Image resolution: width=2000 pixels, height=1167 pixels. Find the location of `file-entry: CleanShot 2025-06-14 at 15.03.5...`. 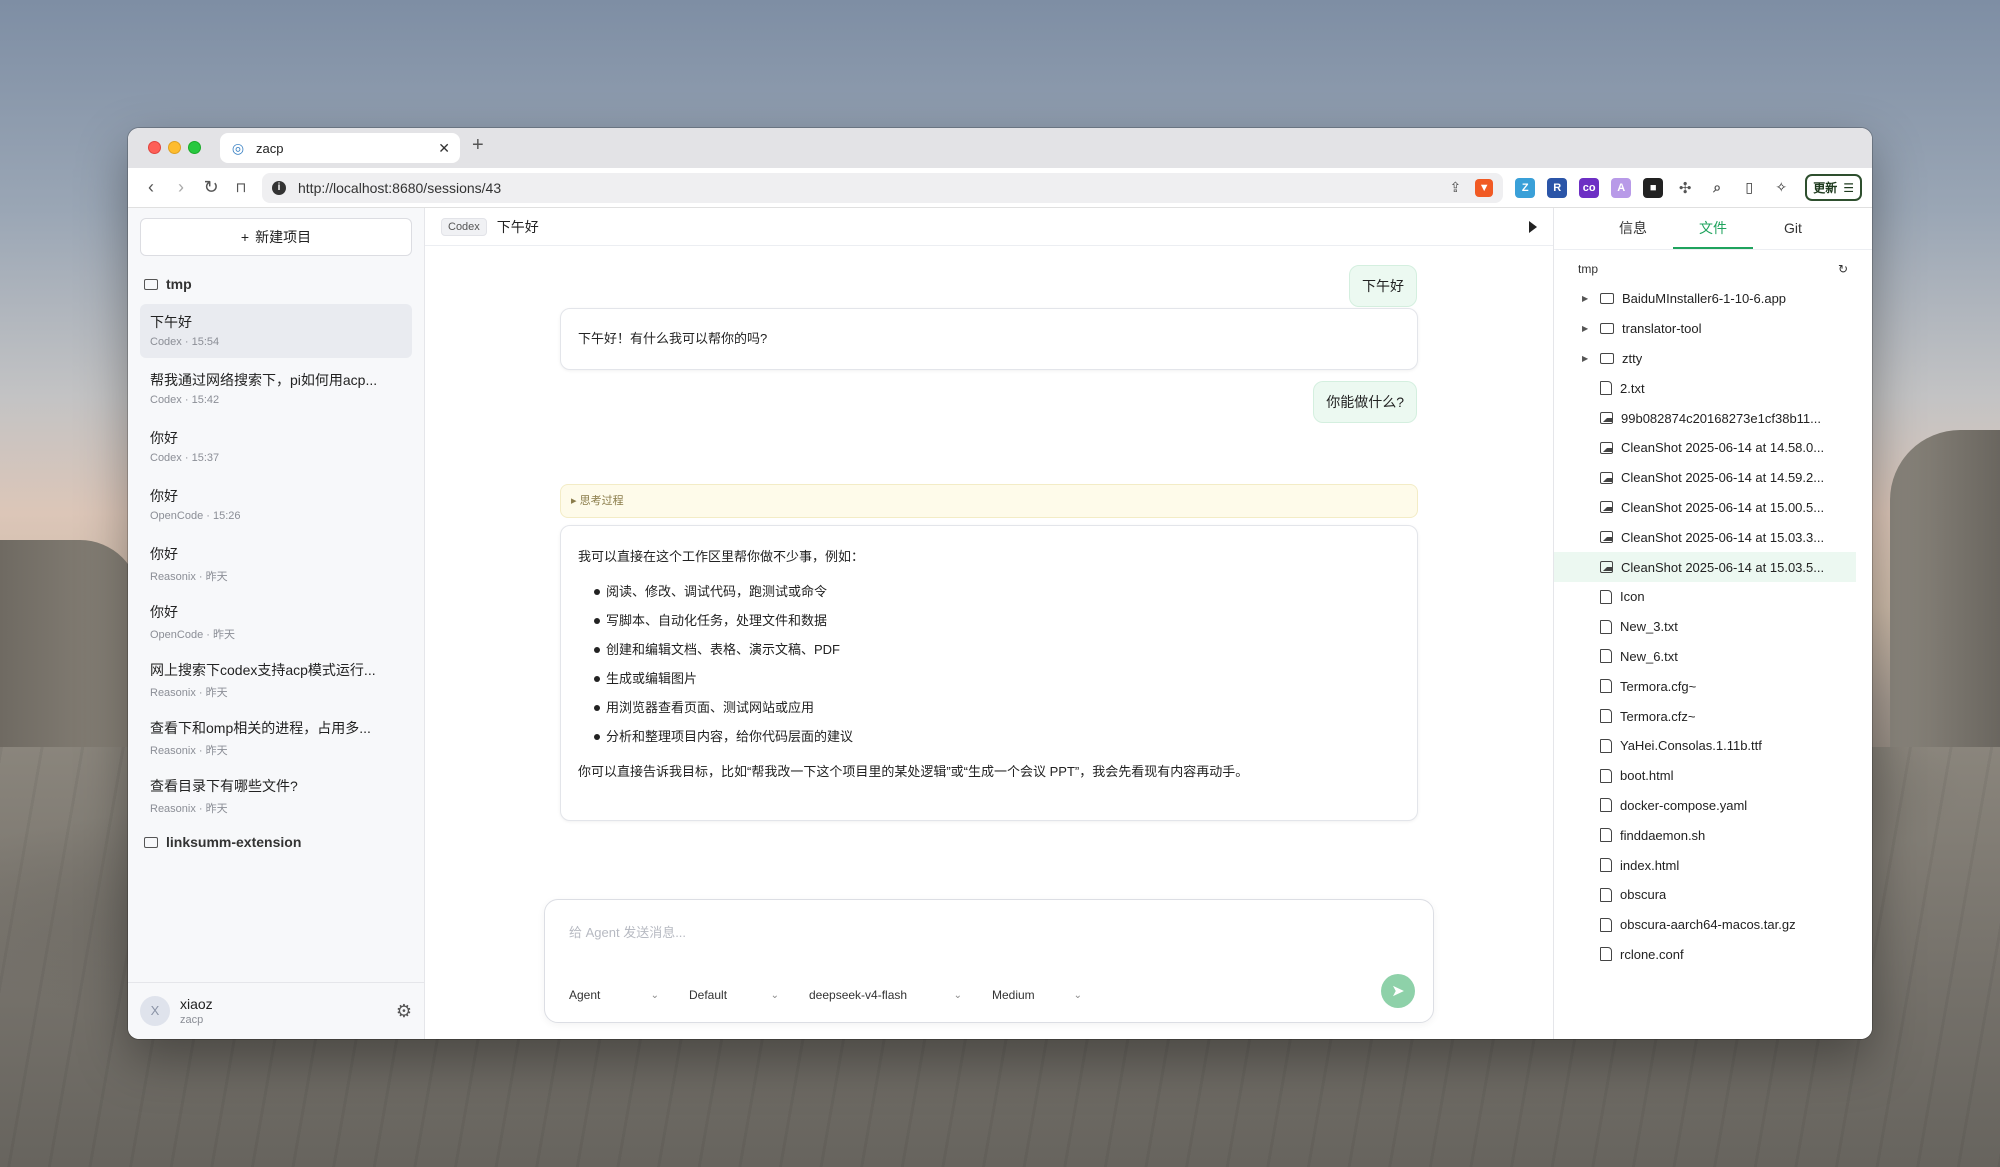

file-entry: CleanShot 2025-06-14 at 15.03.5... is located at coordinates (1705, 567).